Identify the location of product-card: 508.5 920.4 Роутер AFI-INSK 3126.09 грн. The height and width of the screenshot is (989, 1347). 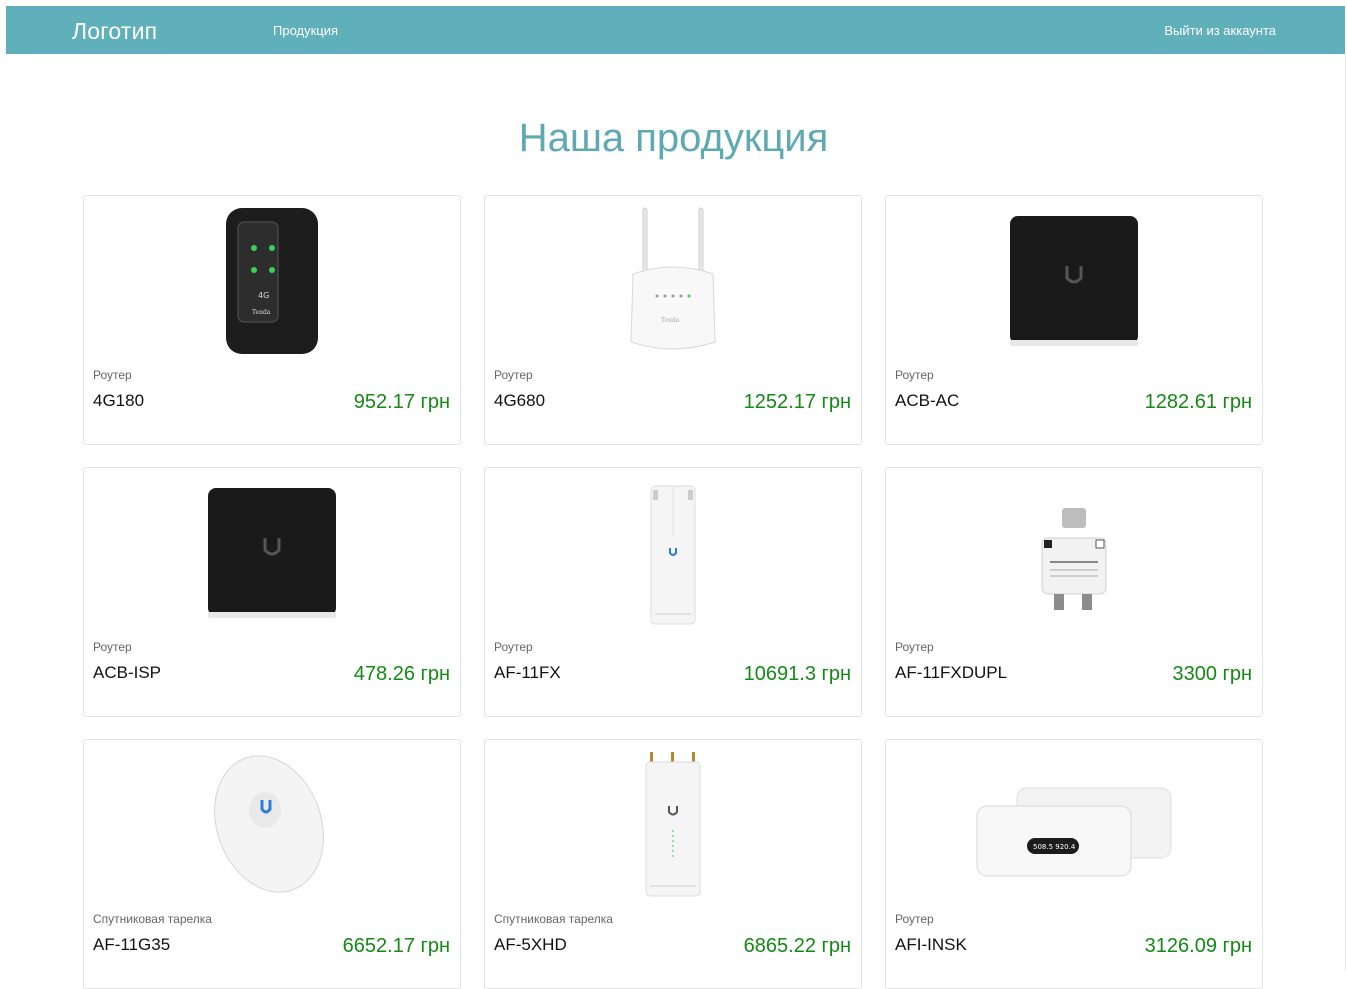
(1074, 864).